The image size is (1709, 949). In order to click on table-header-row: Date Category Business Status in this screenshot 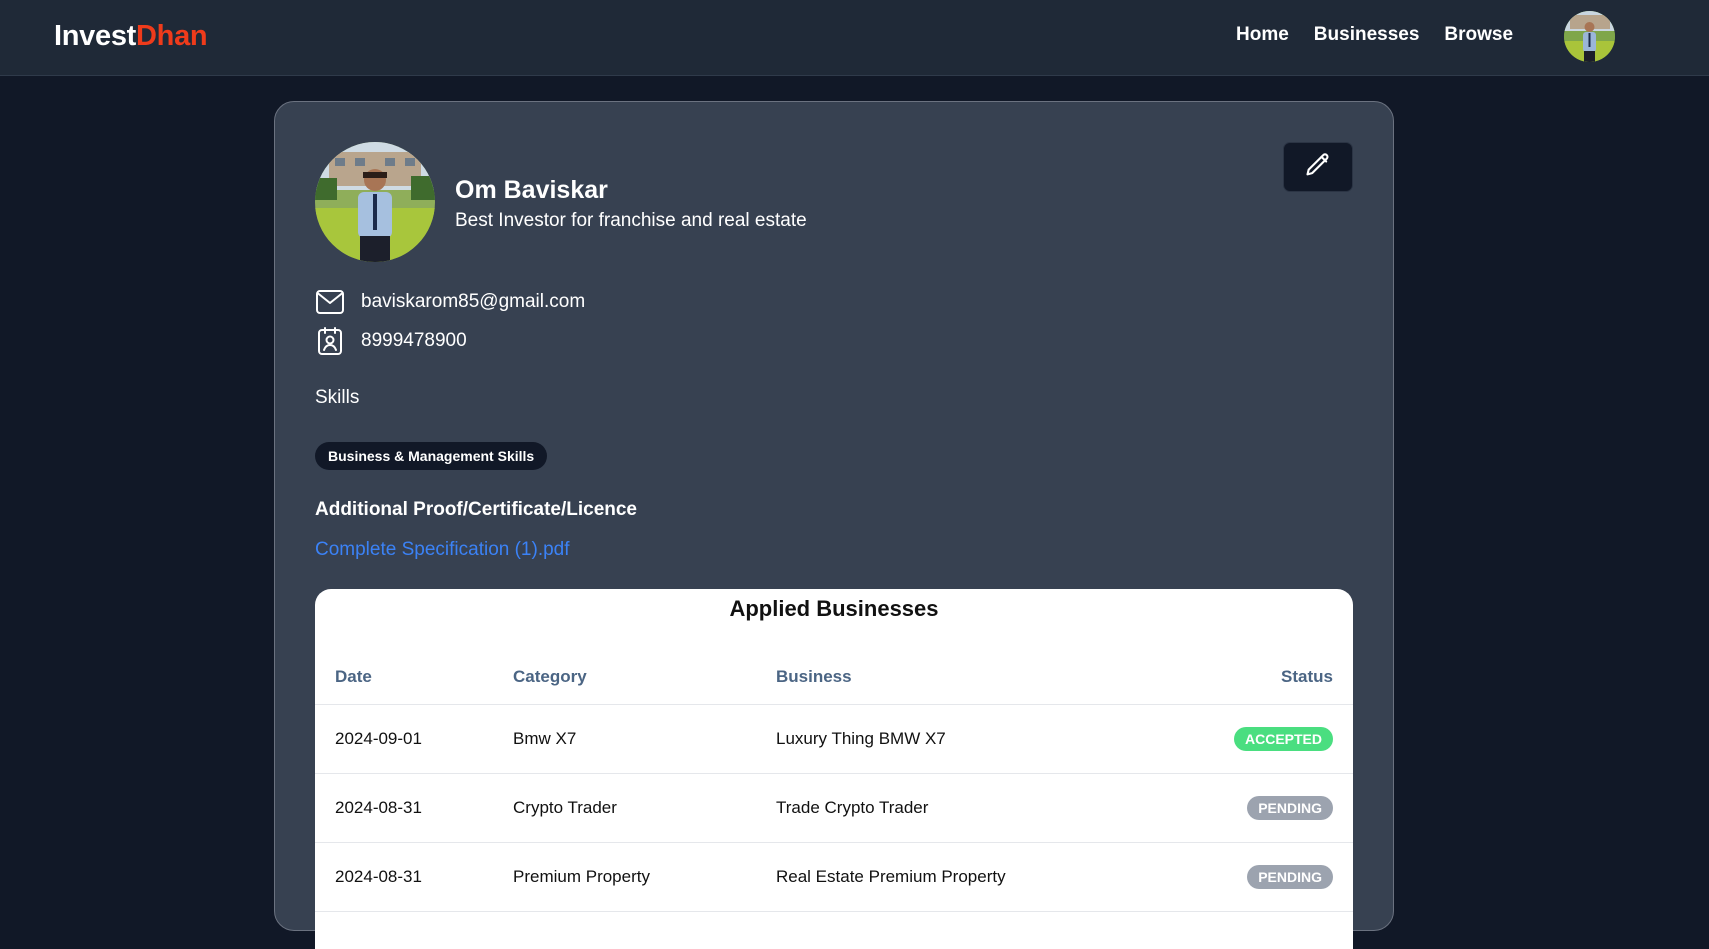, I will do `click(834, 677)`.